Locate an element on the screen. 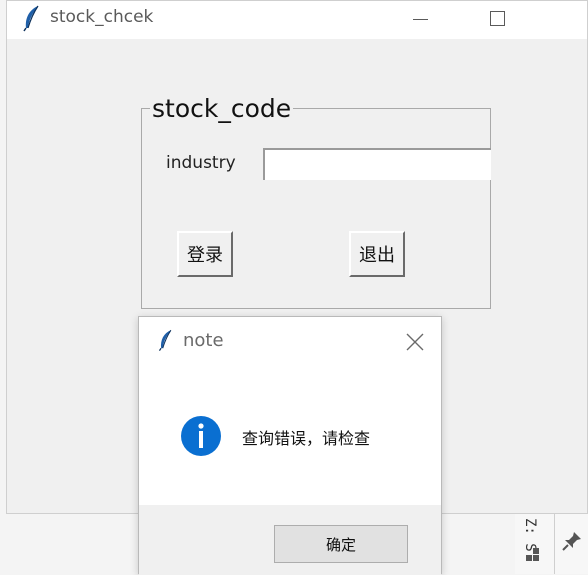 The width and height of the screenshot is (588, 575). dialog-message: 查询错误，请检查 is located at coordinates (306, 438).